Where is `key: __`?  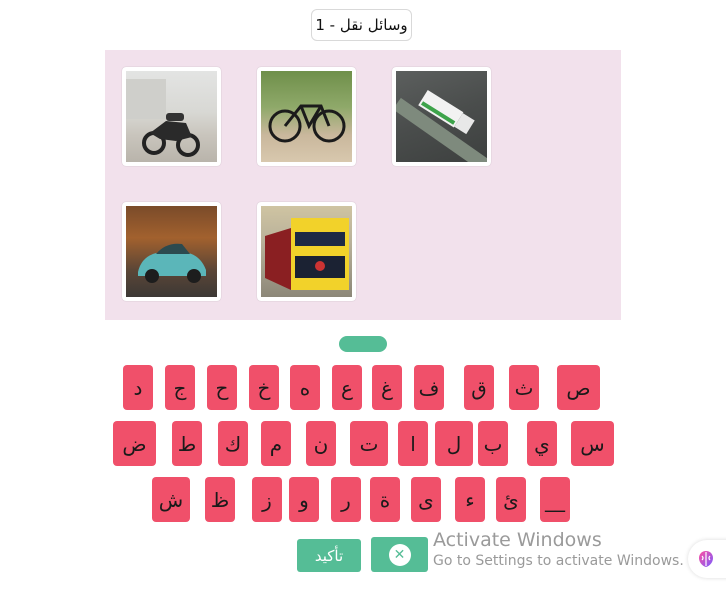 key: __ is located at coordinates (555, 499).